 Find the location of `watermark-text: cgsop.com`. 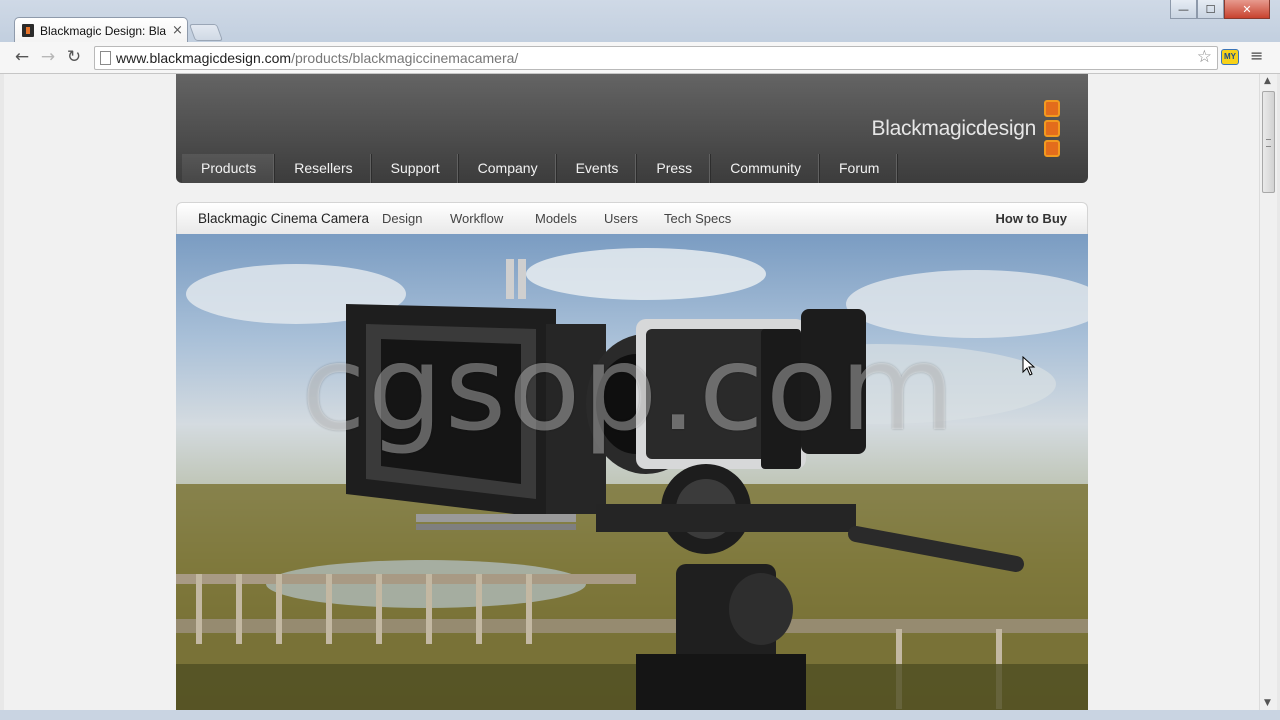

watermark-text: cgsop.com is located at coordinates (629, 388).